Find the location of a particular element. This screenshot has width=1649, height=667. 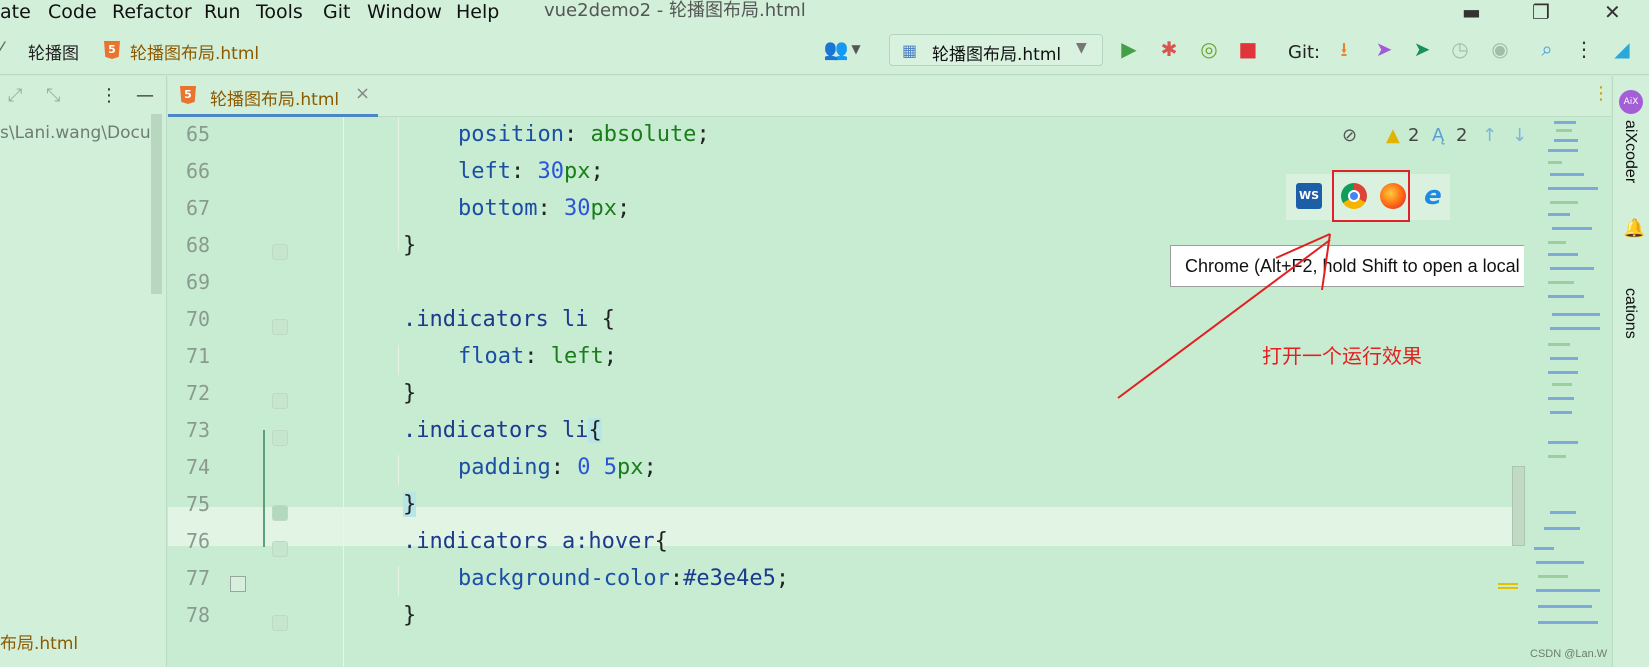

aixcoder-tool-window: aiXcoder is located at coordinates (1630, 151).